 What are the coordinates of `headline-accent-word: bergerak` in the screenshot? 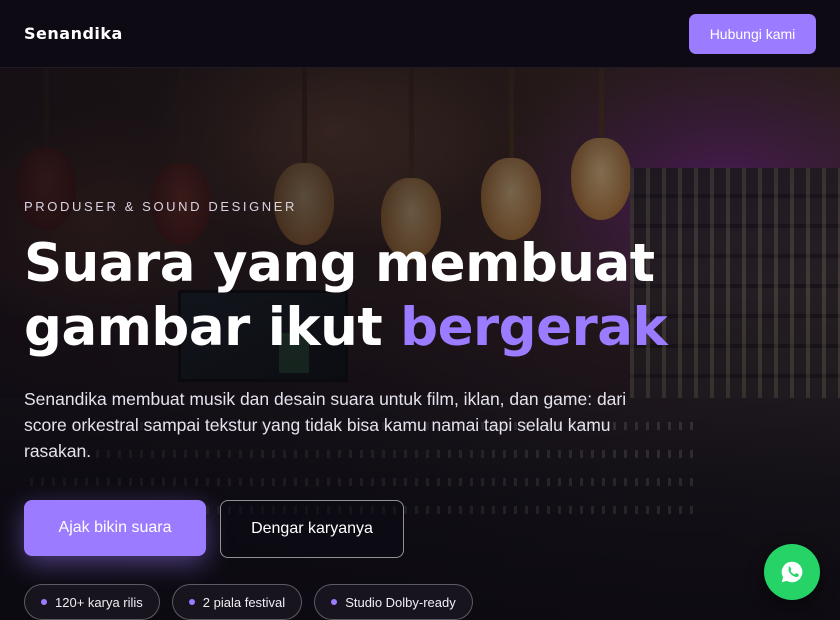 It's located at (534, 327).